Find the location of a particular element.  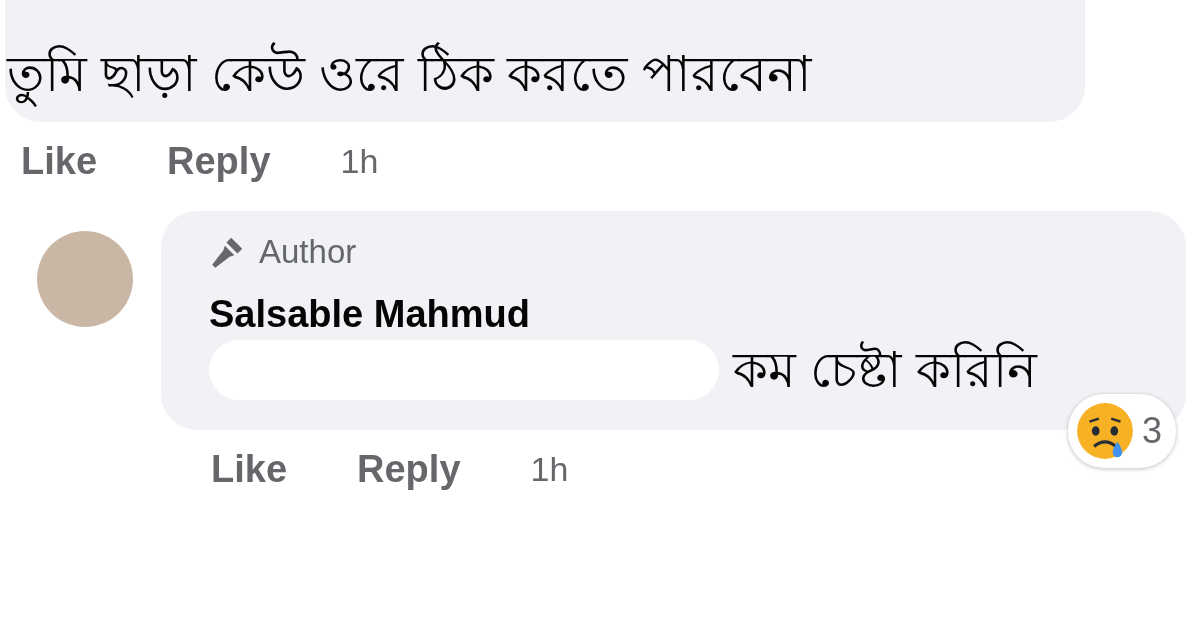

author-label: Author is located at coordinates (308, 252).